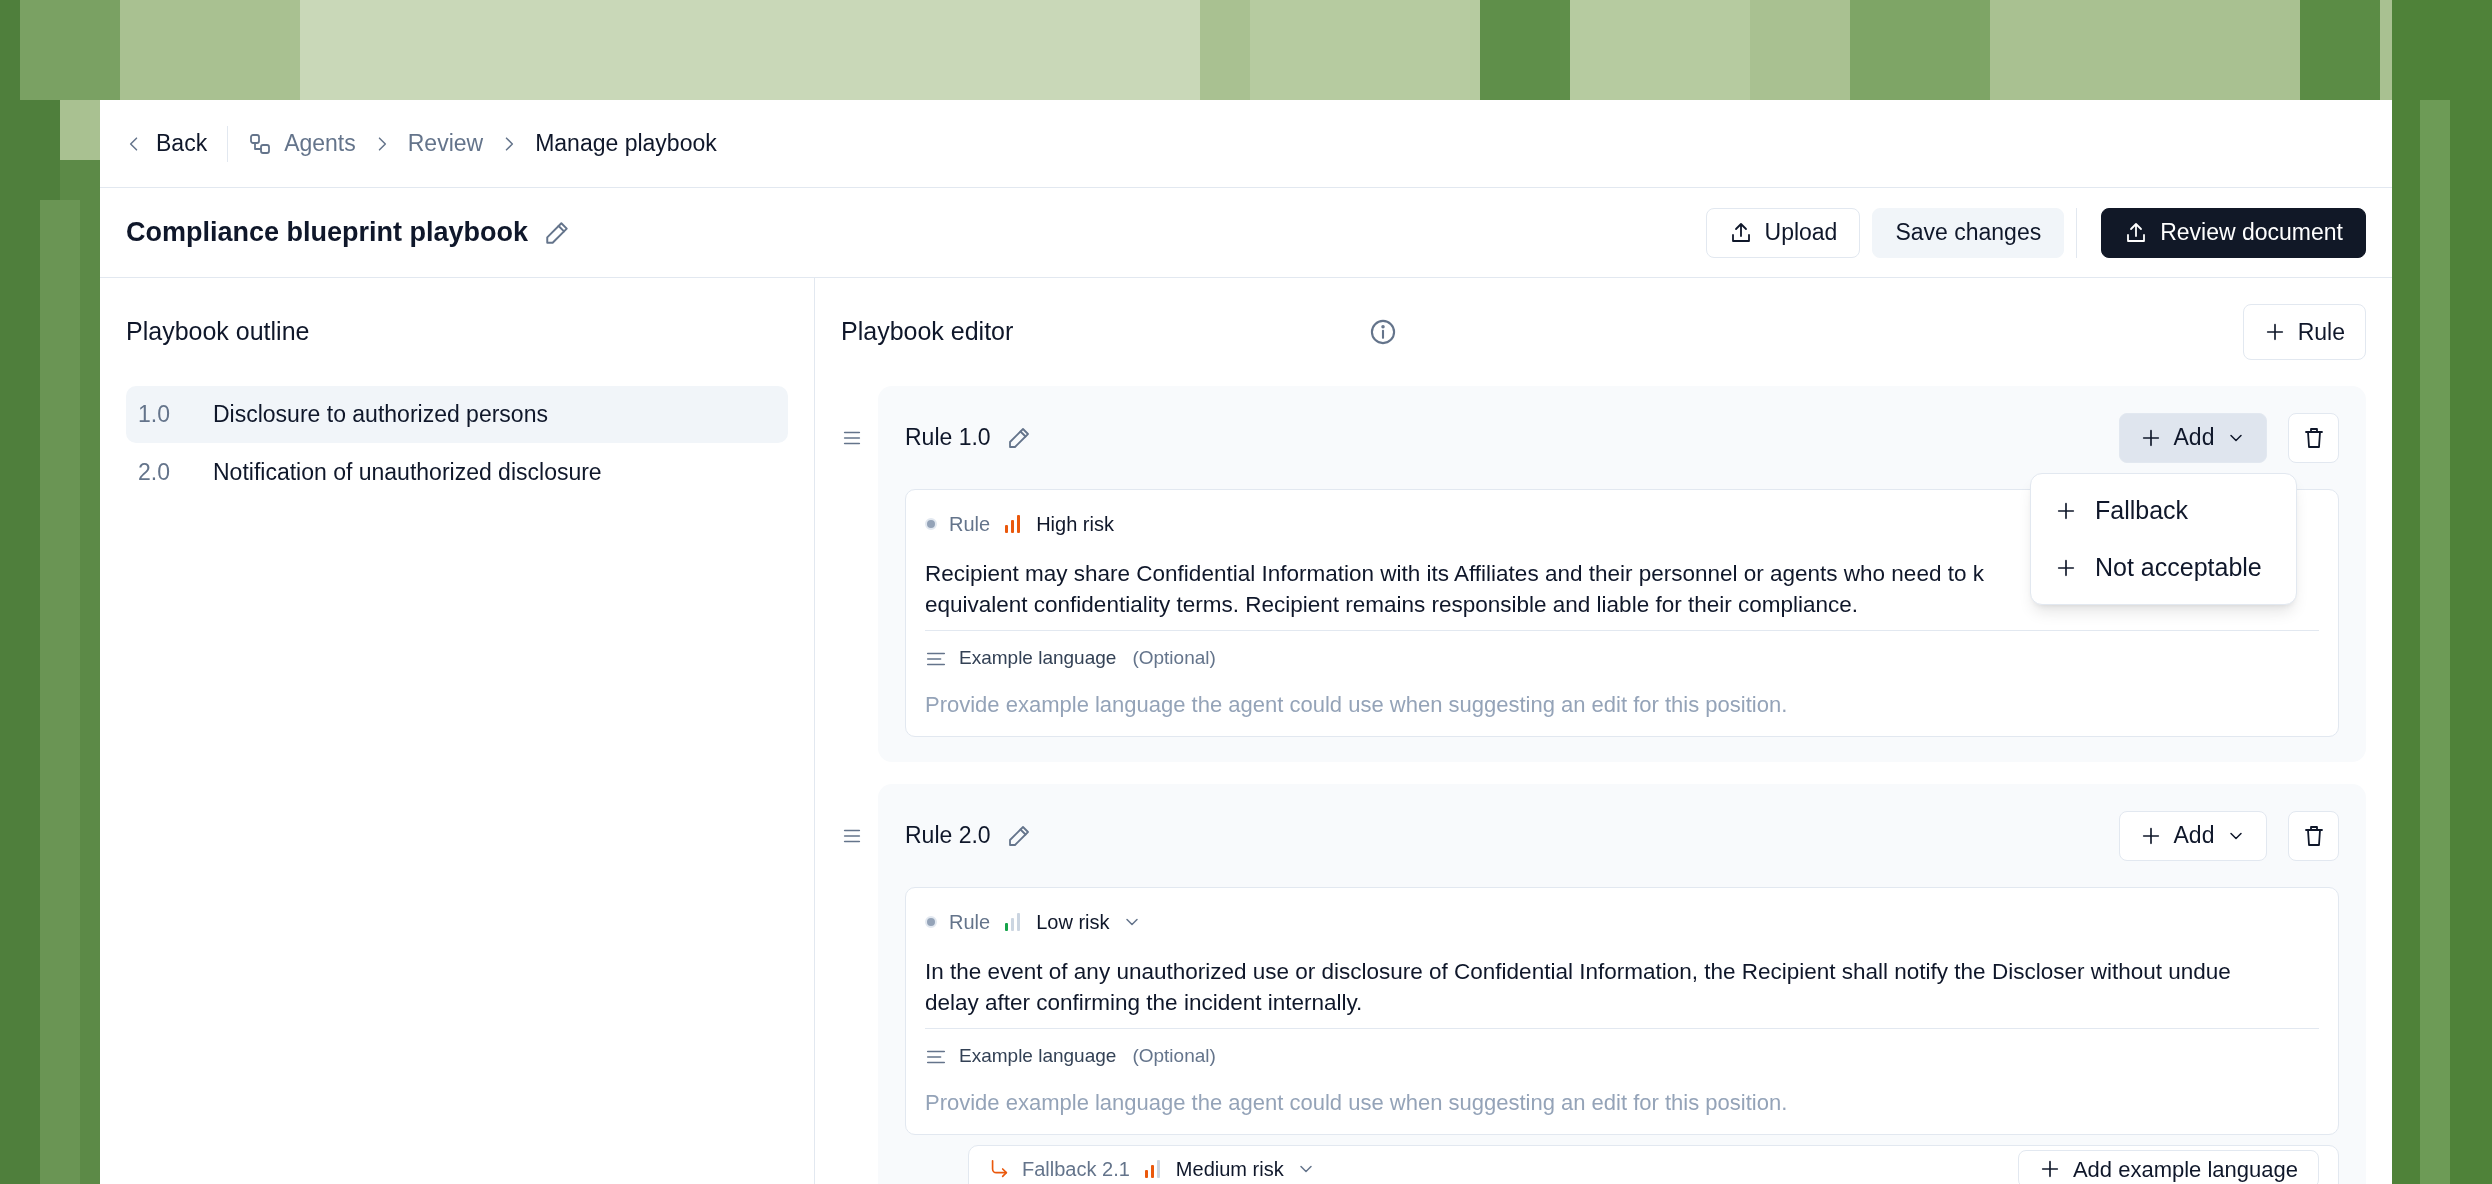 The width and height of the screenshot is (2492, 1184). Describe the element at coordinates (457, 472) in the screenshot. I see `outline-item: 2.0 Notification of unauthorized disclosure` at that location.